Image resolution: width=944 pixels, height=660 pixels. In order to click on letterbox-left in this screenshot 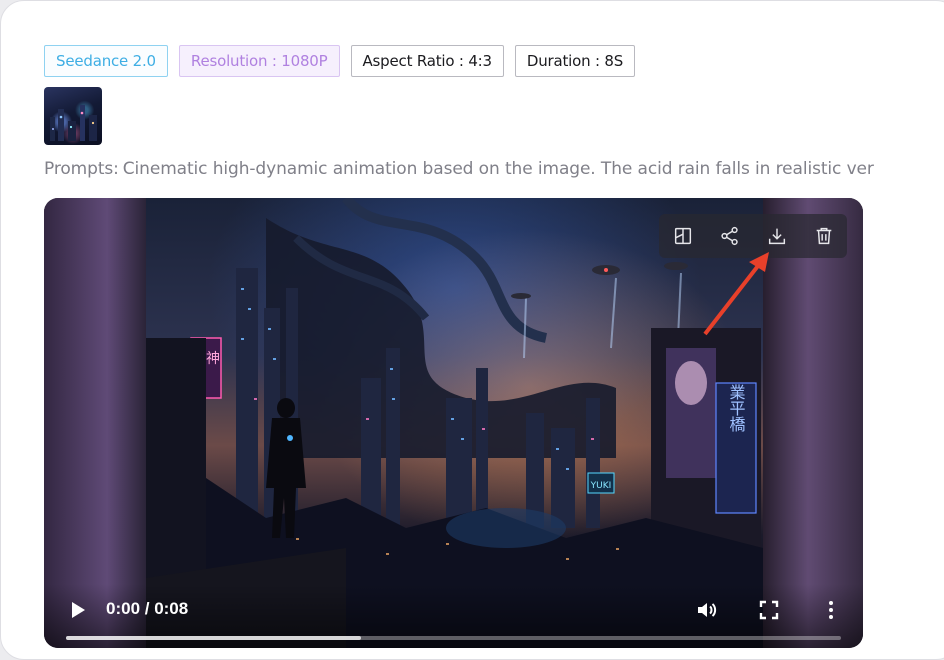, I will do `click(96, 423)`.